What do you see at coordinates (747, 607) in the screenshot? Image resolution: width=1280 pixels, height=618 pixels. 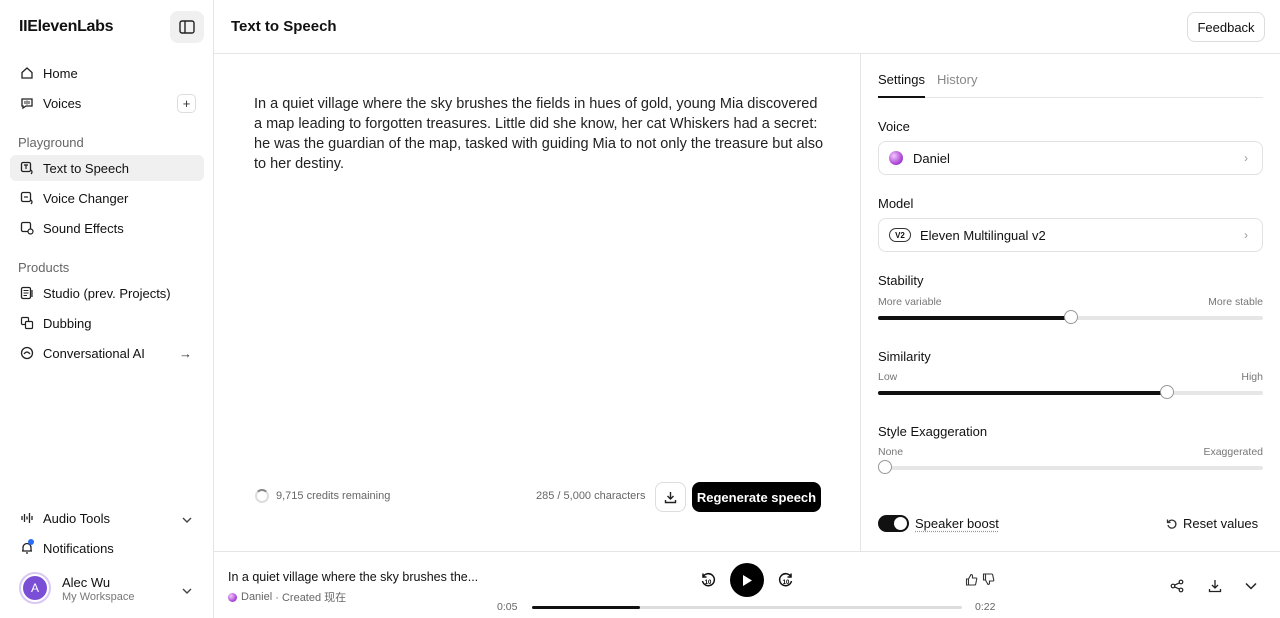 I see `playback-progress-bar` at bounding box center [747, 607].